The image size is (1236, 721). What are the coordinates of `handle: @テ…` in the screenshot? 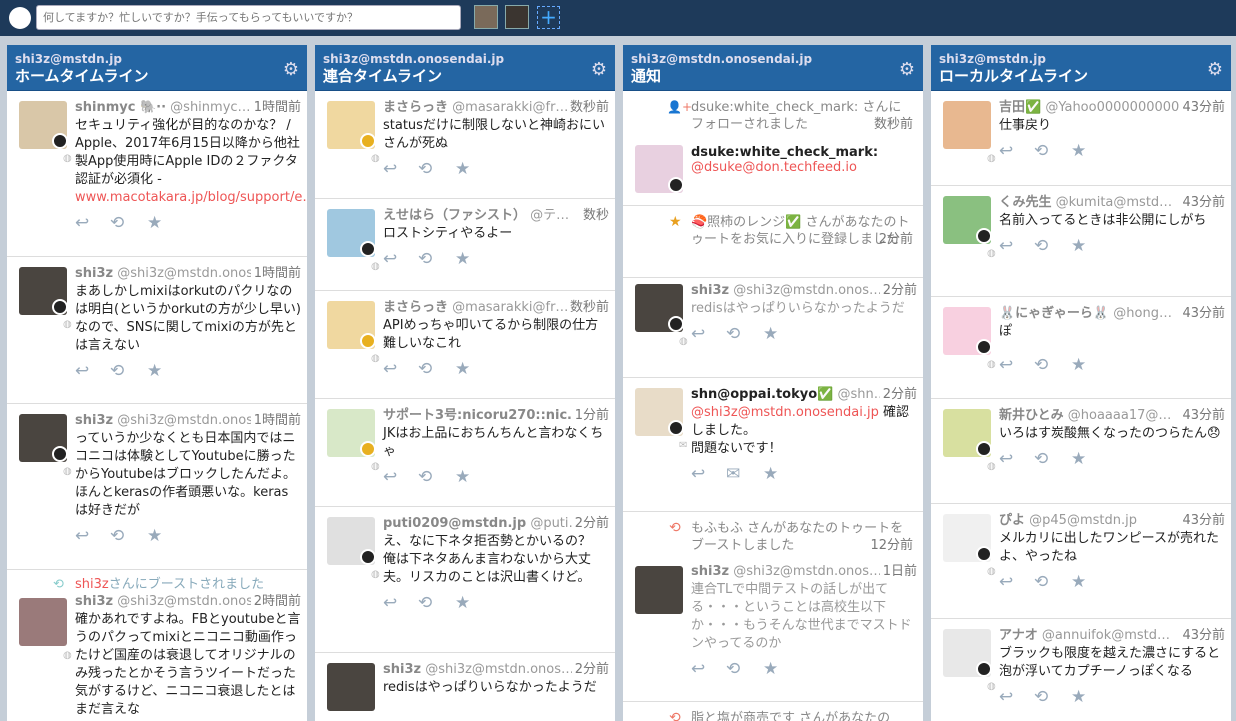 It's located at (549, 215).